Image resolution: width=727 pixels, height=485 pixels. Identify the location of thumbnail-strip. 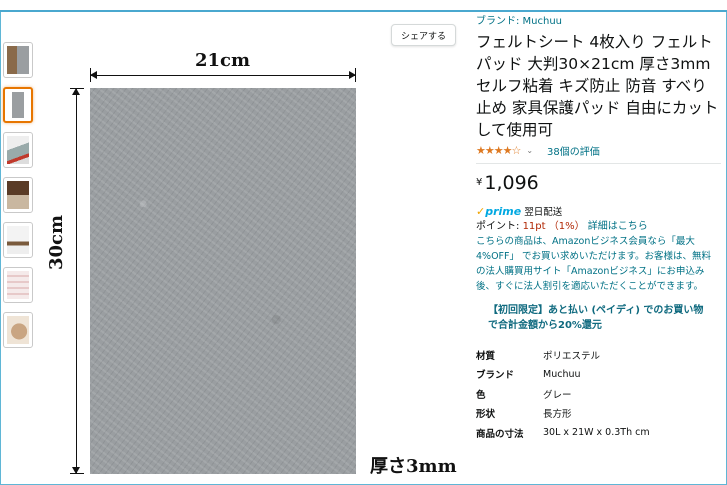
(18, 199).